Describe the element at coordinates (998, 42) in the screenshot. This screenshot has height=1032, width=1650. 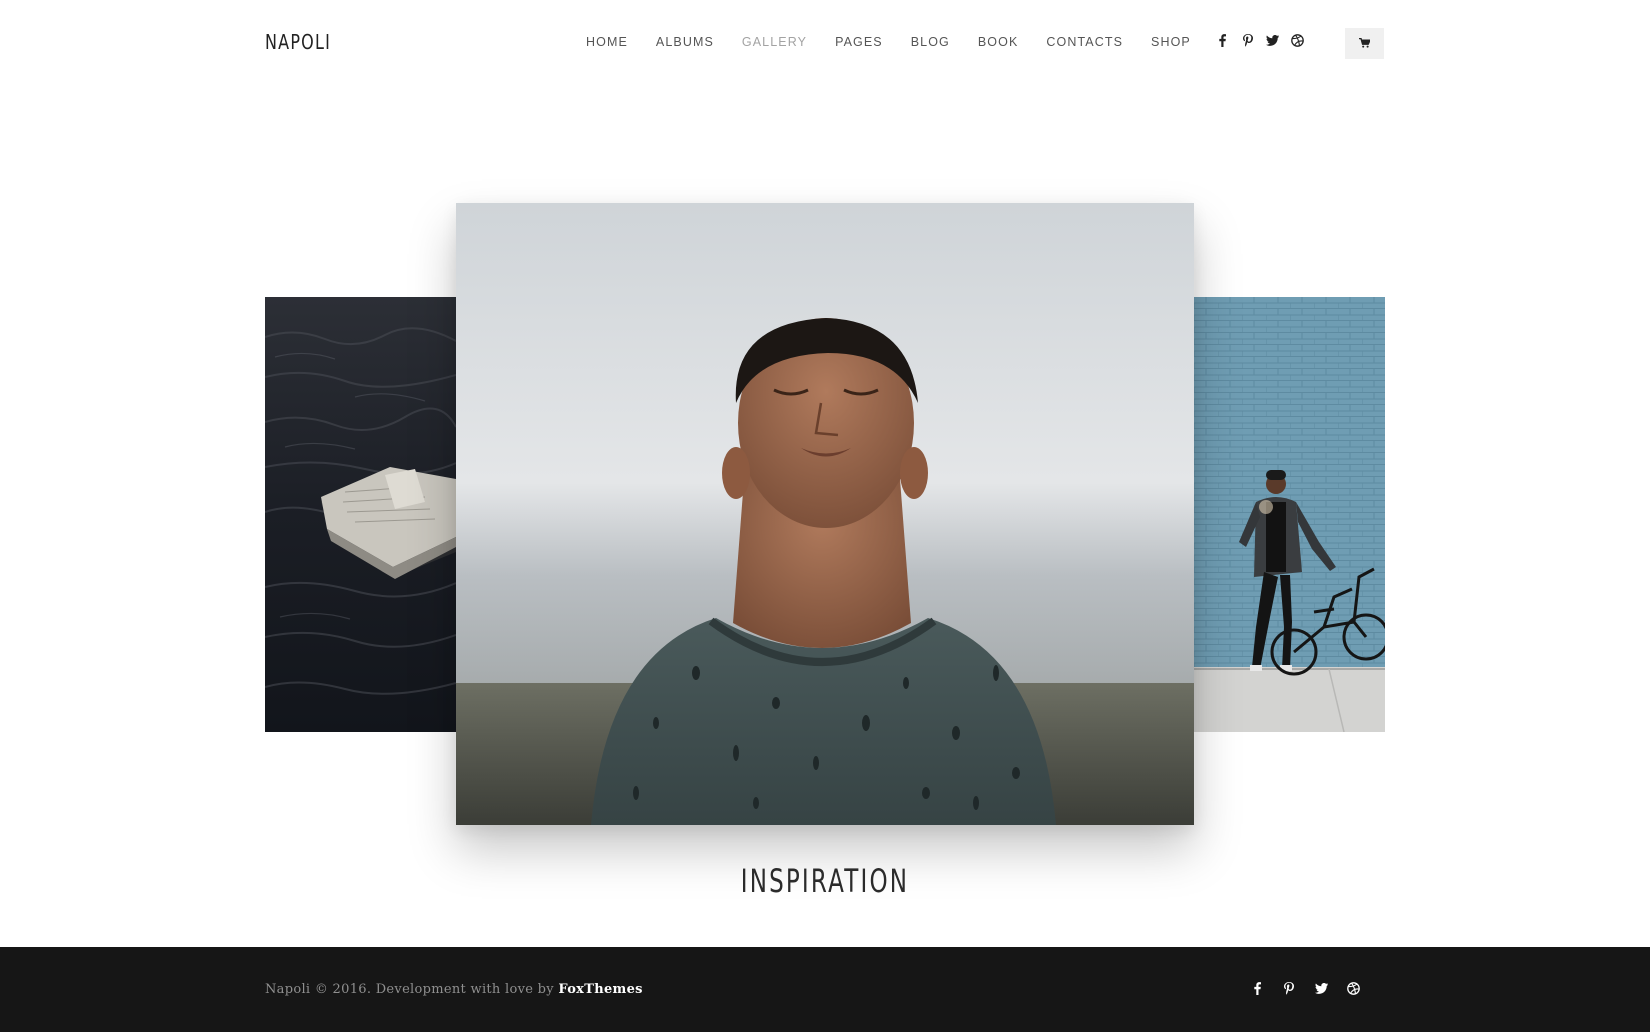
I see `nav-item-book: BOOK` at that location.